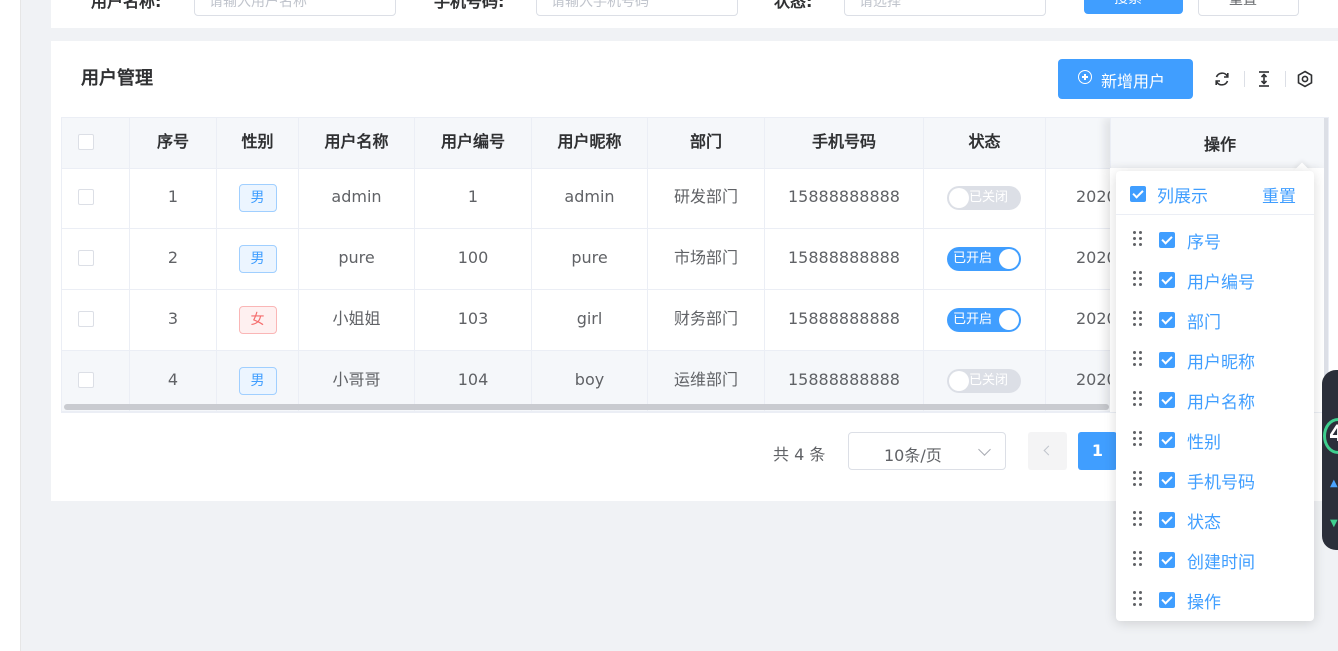 The image size is (1338, 651). Describe the element at coordinates (173, 143) in the screenshot. I see `col-index: 序号` at that location.